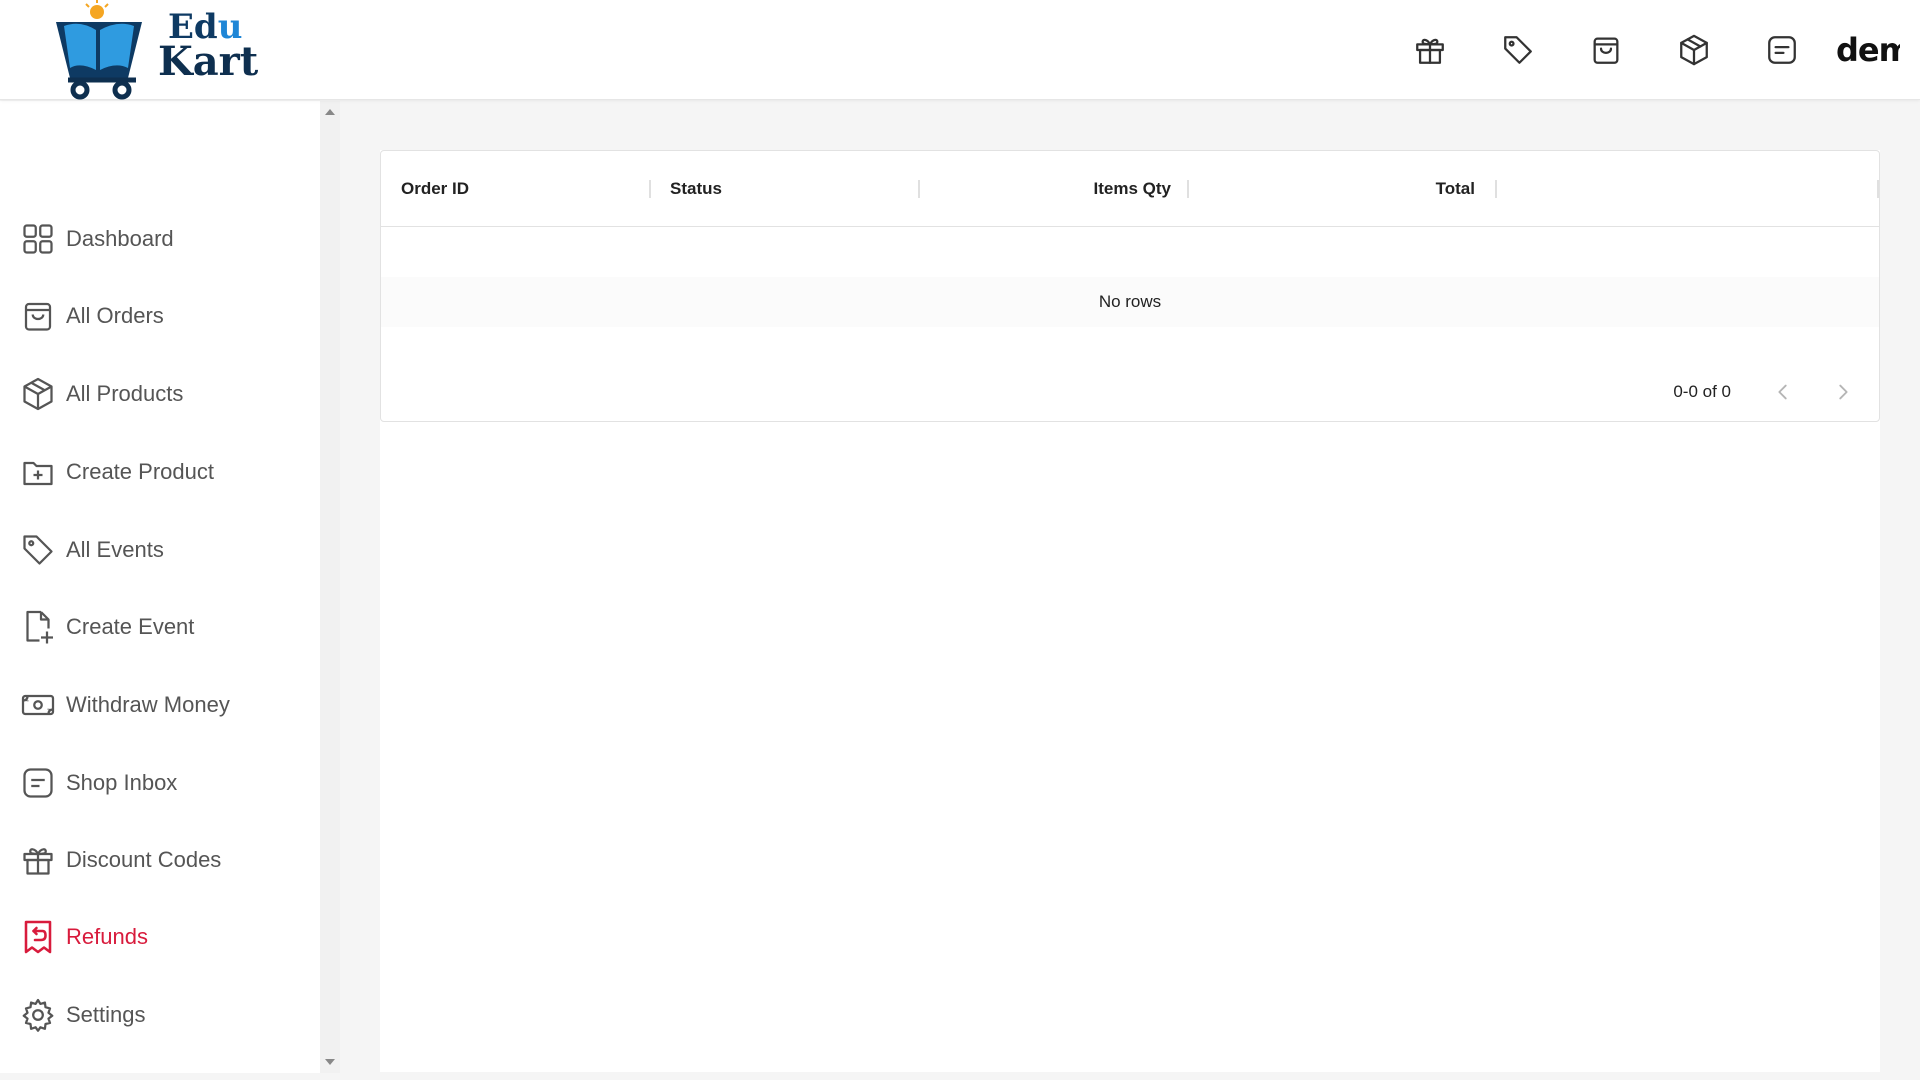  What do you see at coordinates (106, 1014) in the screenshot?
I see `sidebar-item-label: Settings` at bounding box center [106, 1014].